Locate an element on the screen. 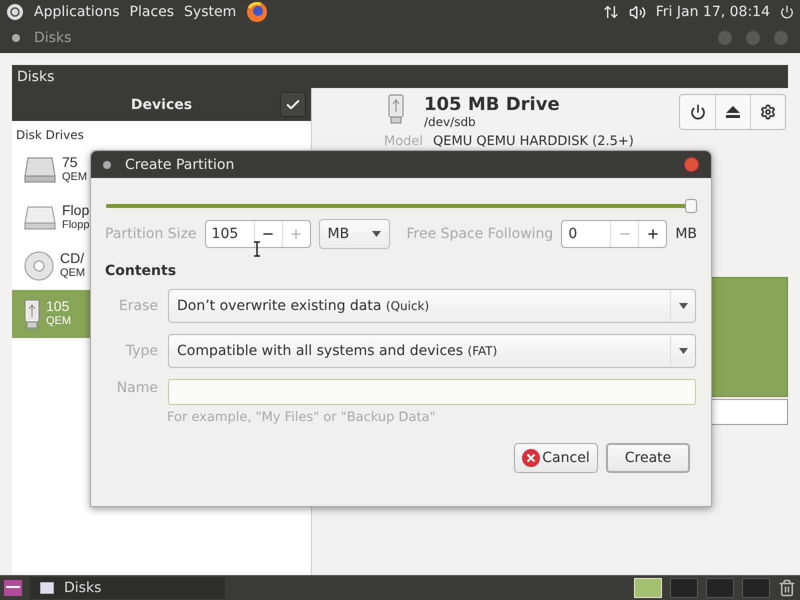  spin-value: 0 is located at coordinates (572, 234).